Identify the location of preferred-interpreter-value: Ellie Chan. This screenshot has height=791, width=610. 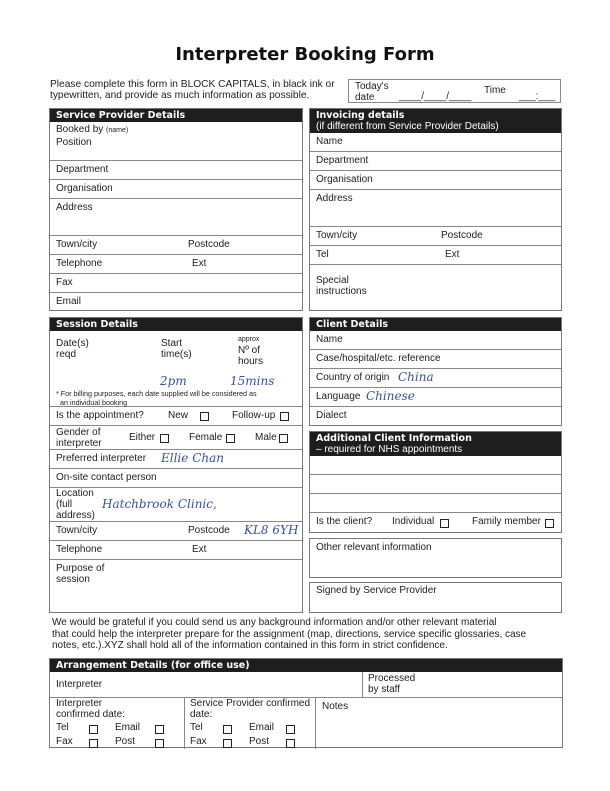
(192, 458).